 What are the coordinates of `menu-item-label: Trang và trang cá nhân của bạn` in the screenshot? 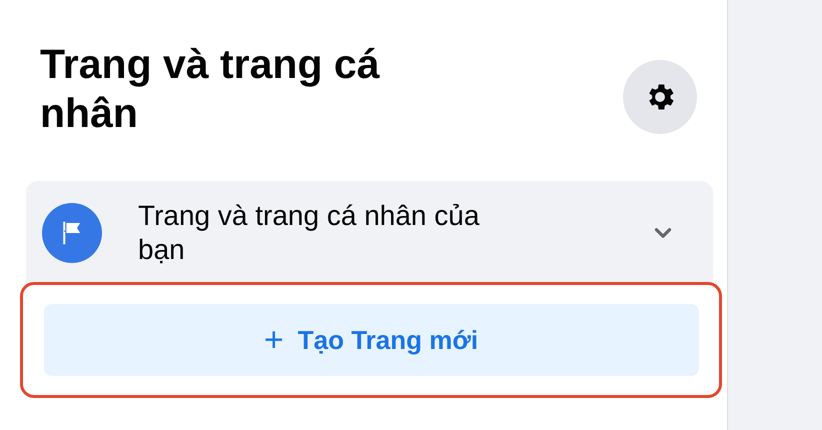 It's located at (309, 233).